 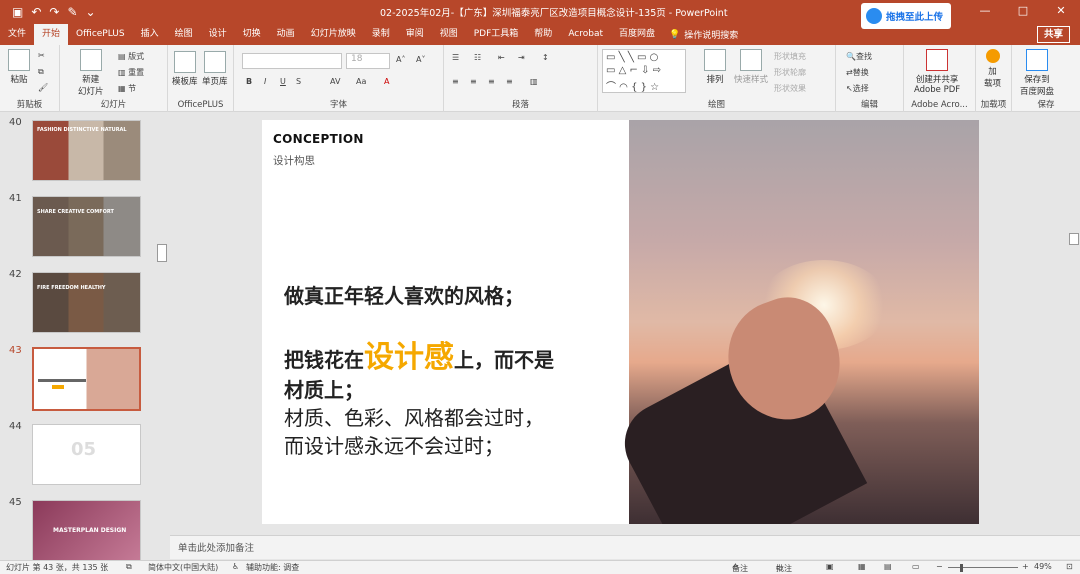 What do you see at coordinates (961, 568) in the screenshot?
I see `zoom-slider-handle` at bounding box center [961, 568].